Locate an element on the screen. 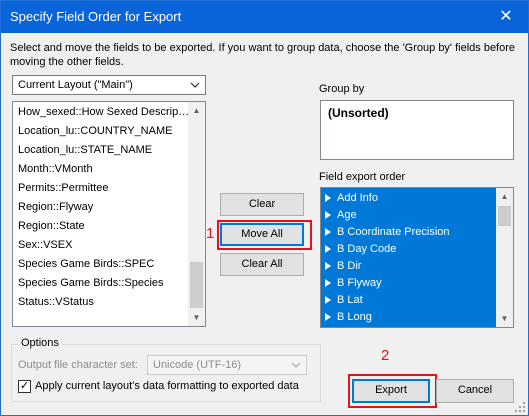 The width and height of the screenshot is (529, 416). list-item: Location_lu::STATE_NAME is located at coordinates (85, 150).